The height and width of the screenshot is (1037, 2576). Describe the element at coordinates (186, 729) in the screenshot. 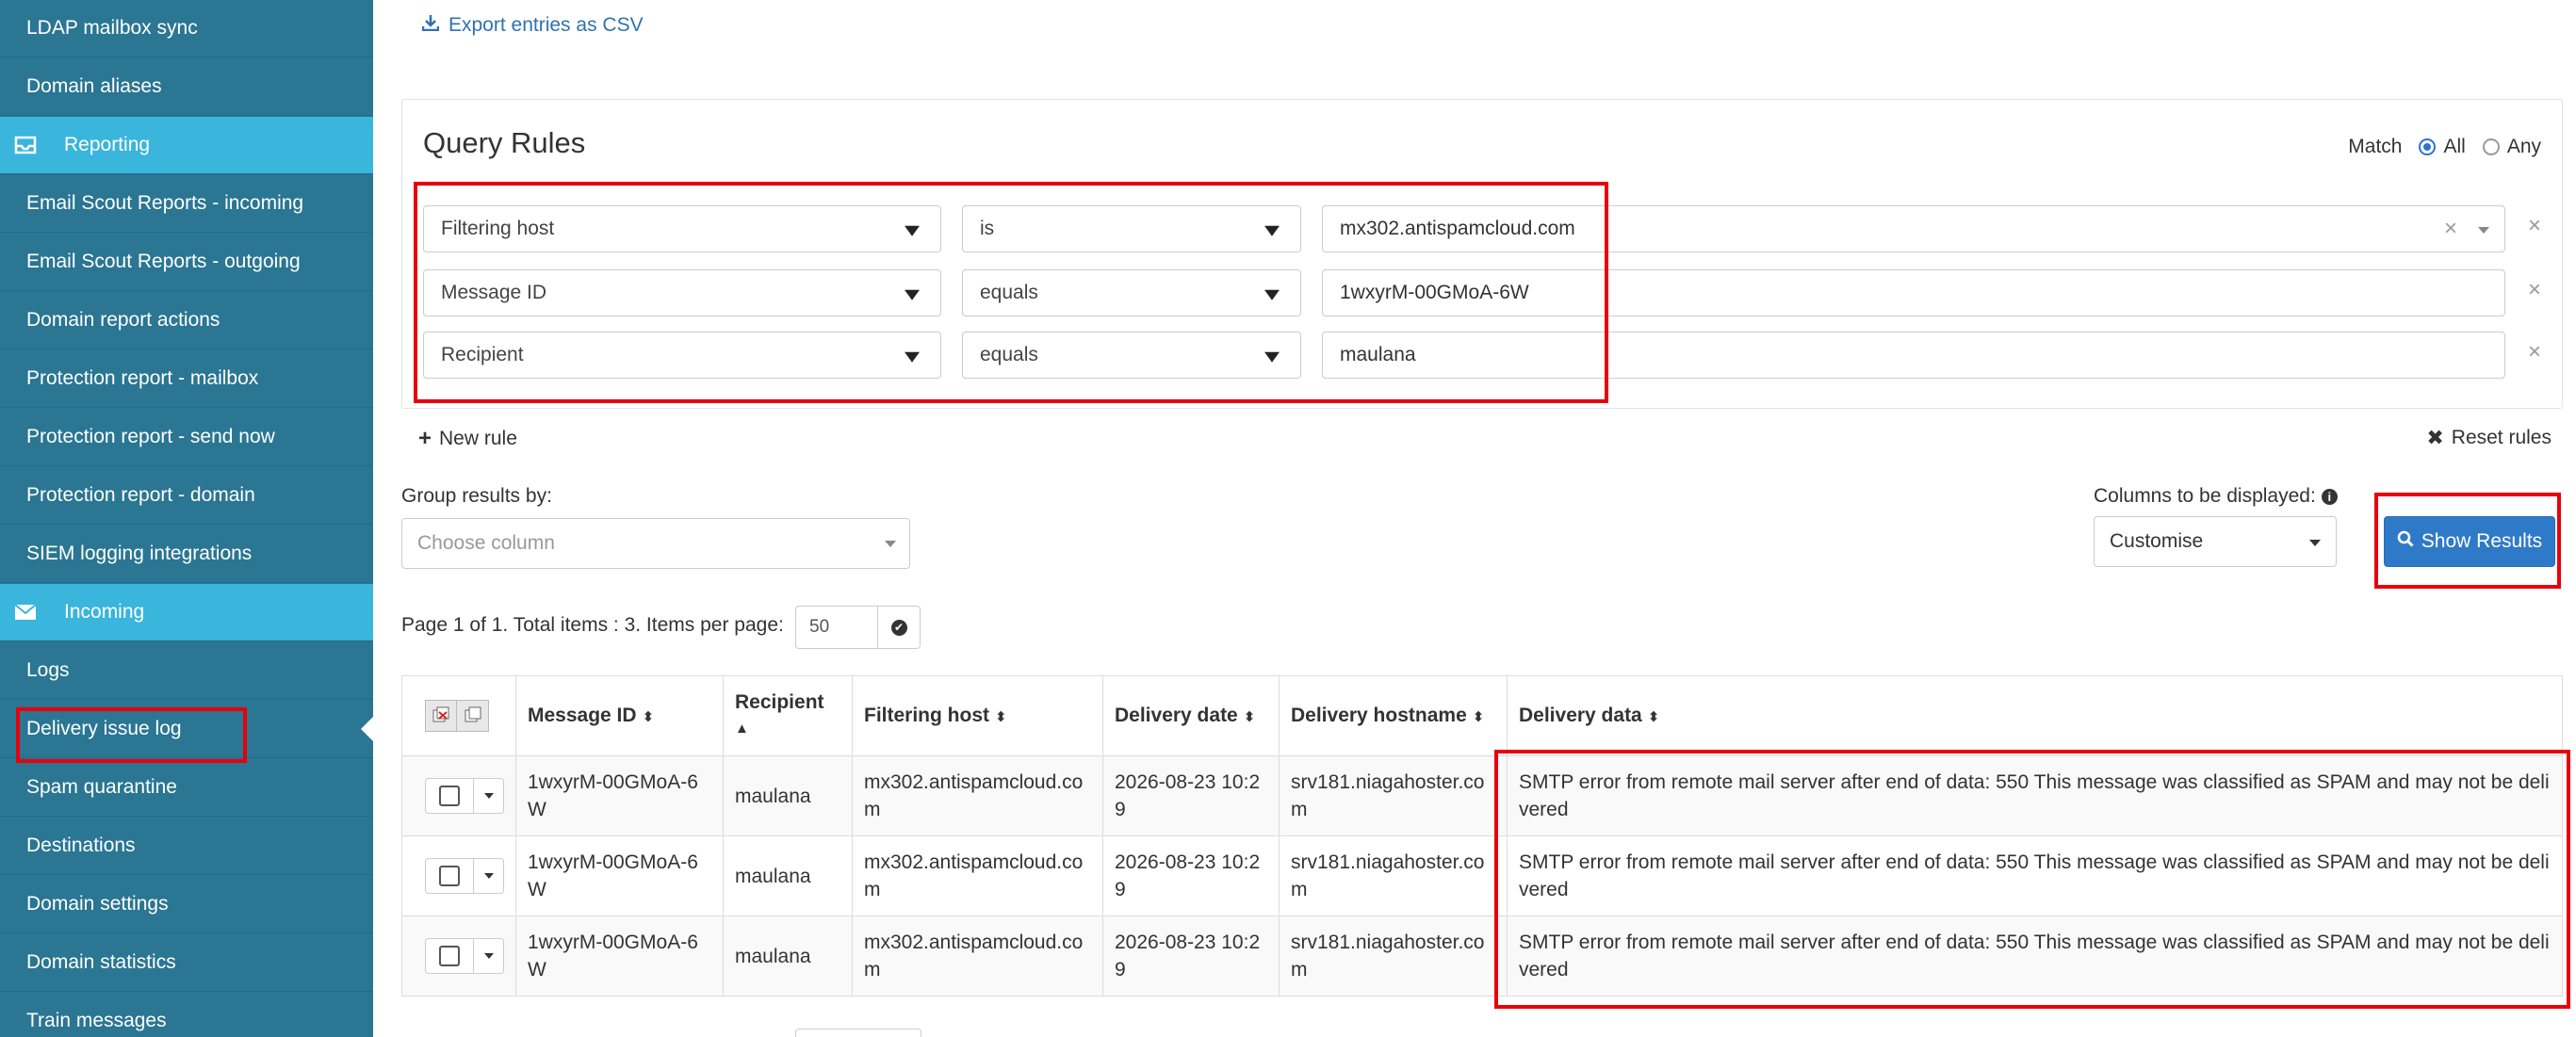

I see `sidebar-item-delivery-issue-log: Delivery issue log` at that location.